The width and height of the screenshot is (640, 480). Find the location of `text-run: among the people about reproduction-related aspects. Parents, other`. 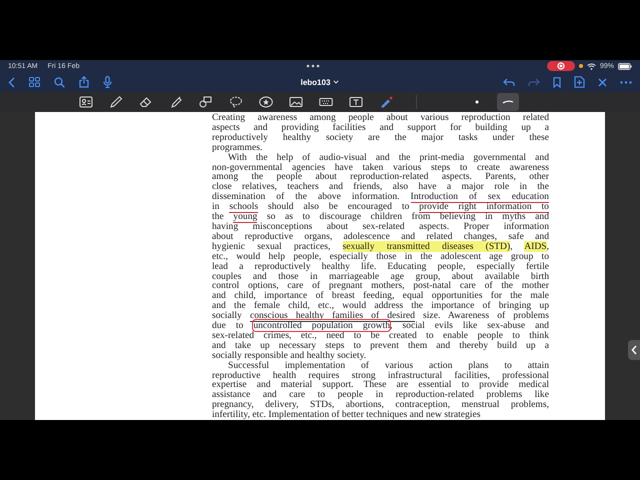

text-run: among the people about reproduction-related aspects. Parents, other is located at coordinates (380, 176).